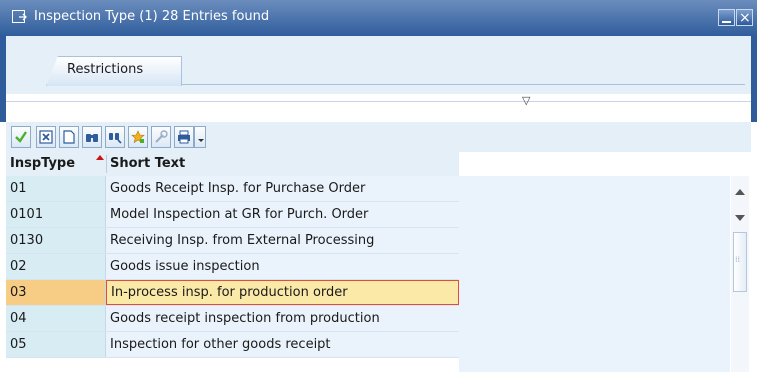 This screenshot has height=372, width=757. I want to click on find-button, so click(92, 137).